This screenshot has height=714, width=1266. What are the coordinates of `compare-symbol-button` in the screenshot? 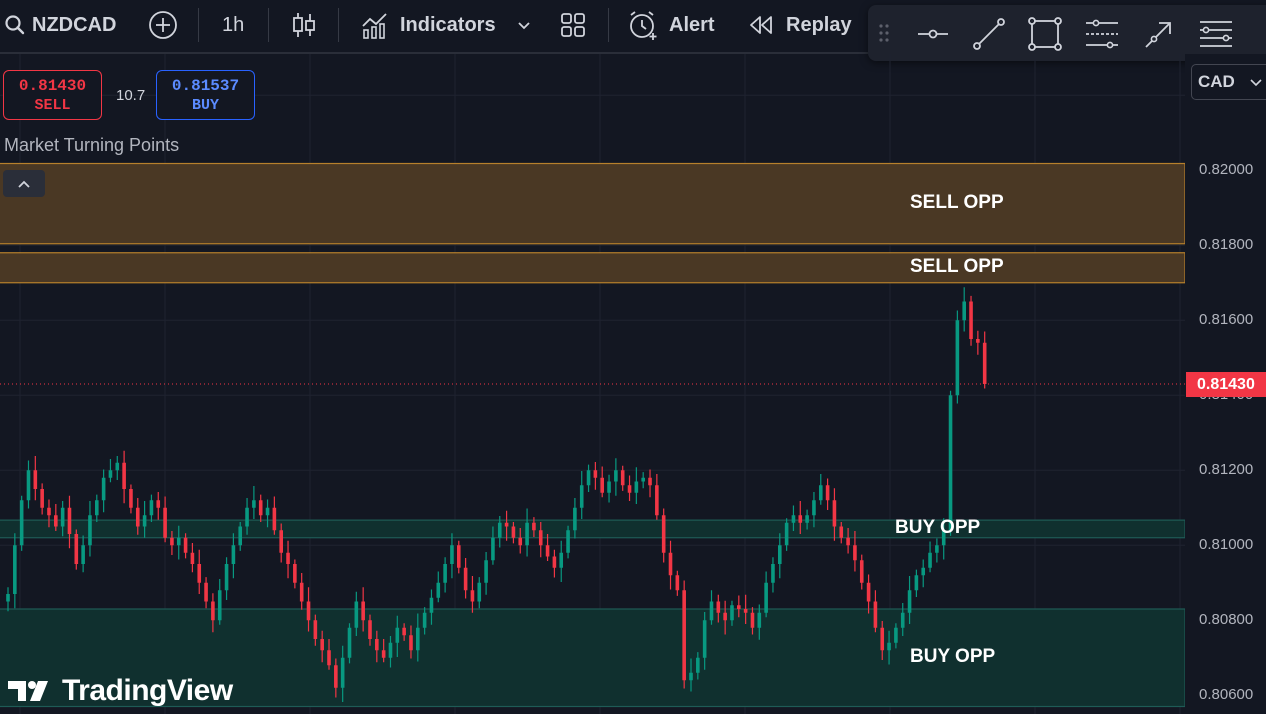 It's located at (163, 25).